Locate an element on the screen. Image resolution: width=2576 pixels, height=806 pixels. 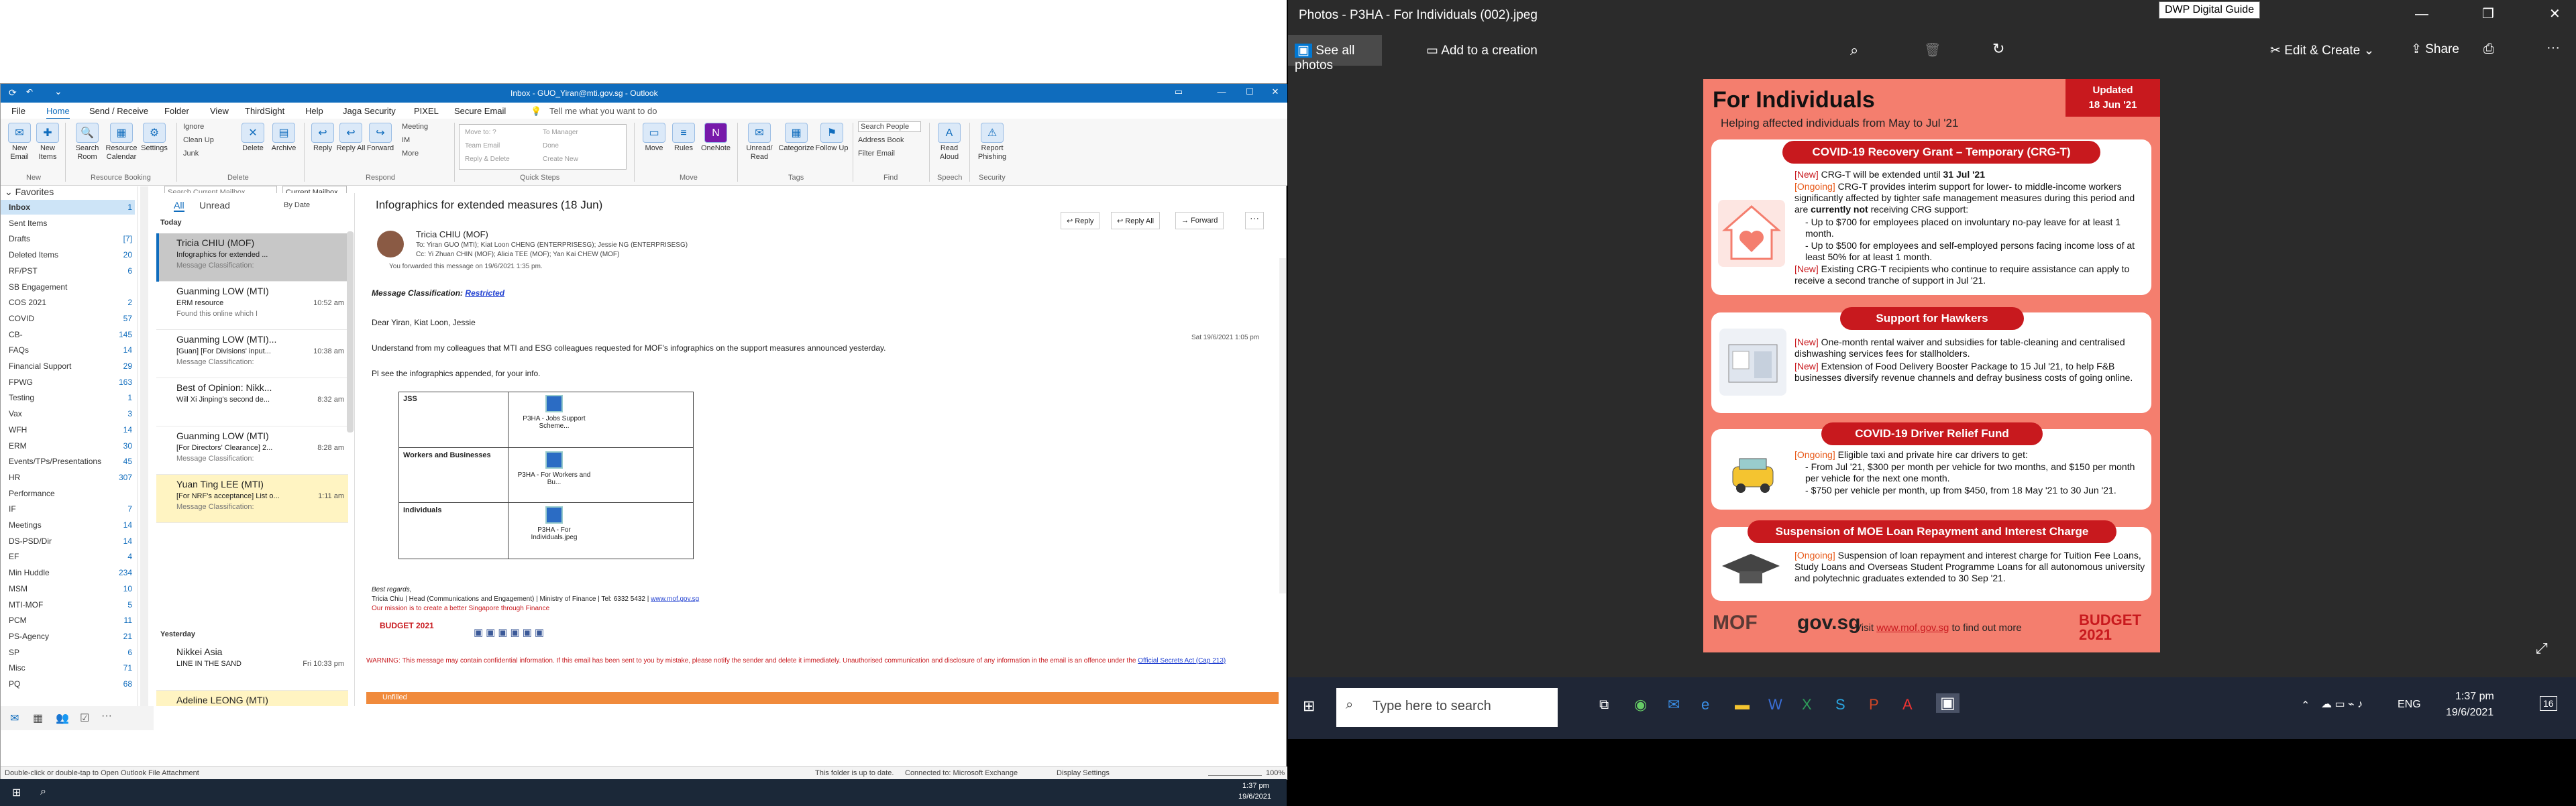
see-all-photos-button: ▣ See all photos is located at coordinates (1335, 53).